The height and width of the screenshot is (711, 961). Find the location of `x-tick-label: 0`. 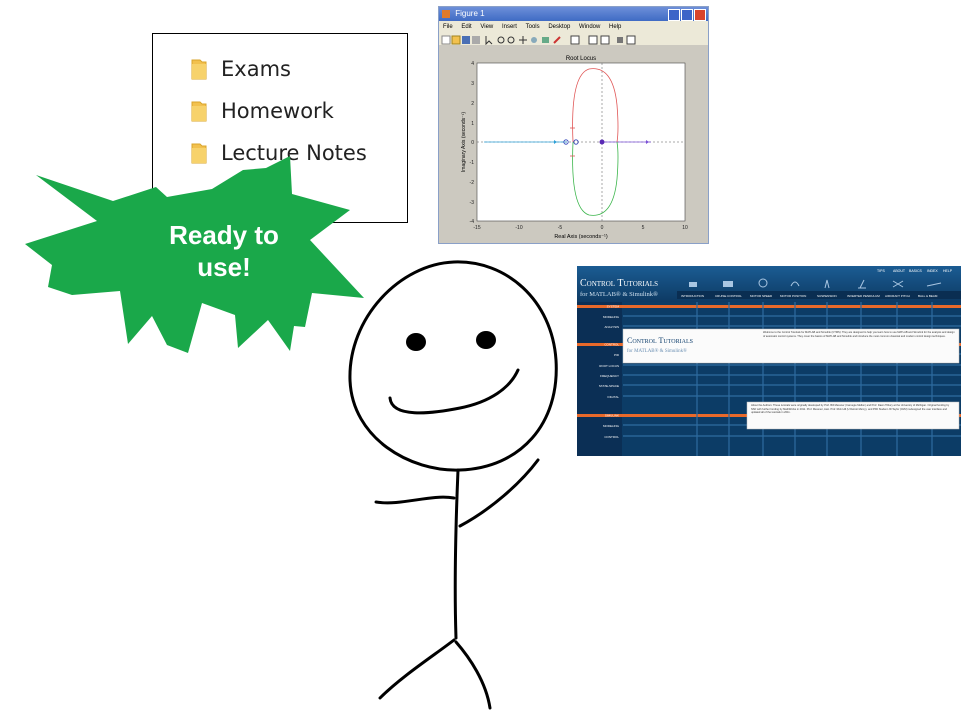

x-tick-label: 0 is located at coordinates (602, 228).